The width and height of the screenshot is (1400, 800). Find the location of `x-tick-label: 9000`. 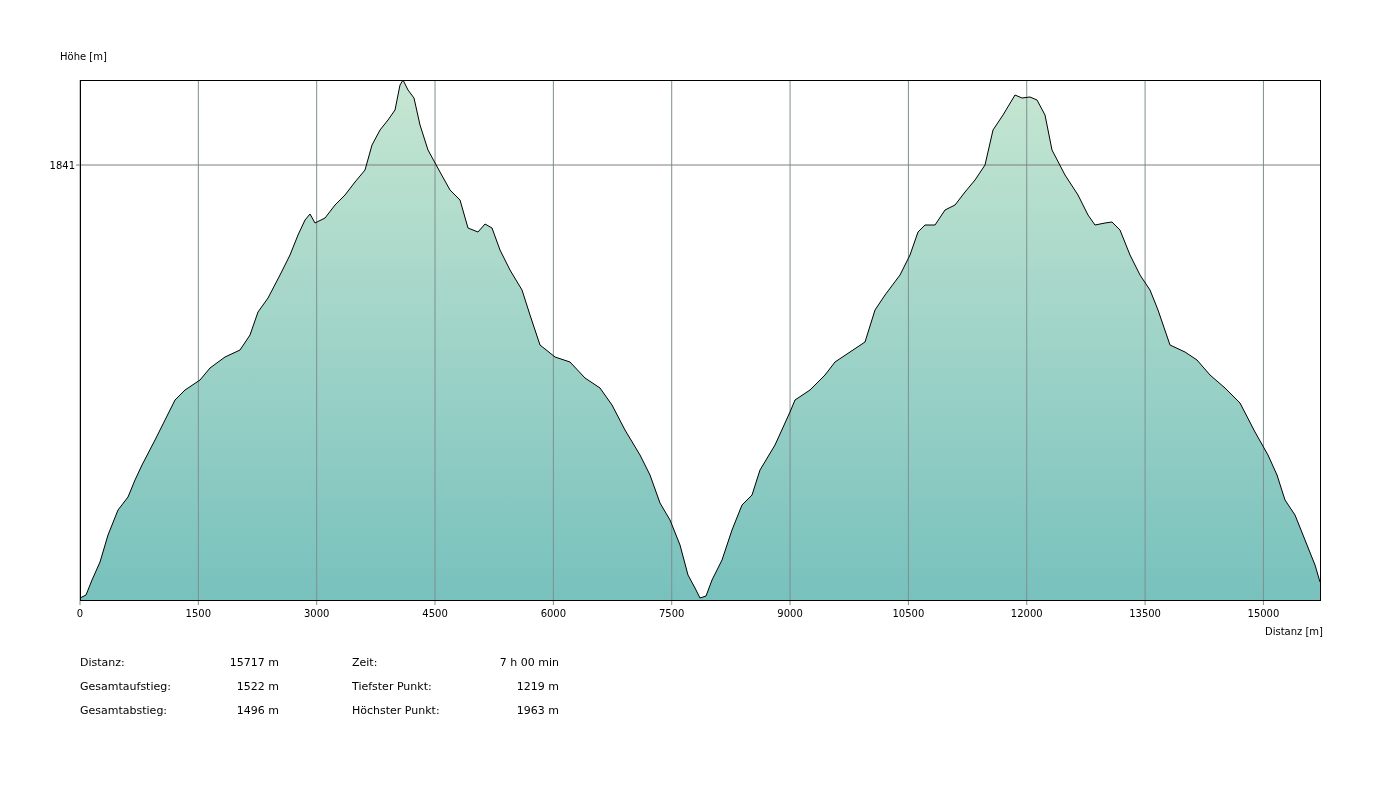

x-tick-label: 9000 is located at coordinates (790, 613).